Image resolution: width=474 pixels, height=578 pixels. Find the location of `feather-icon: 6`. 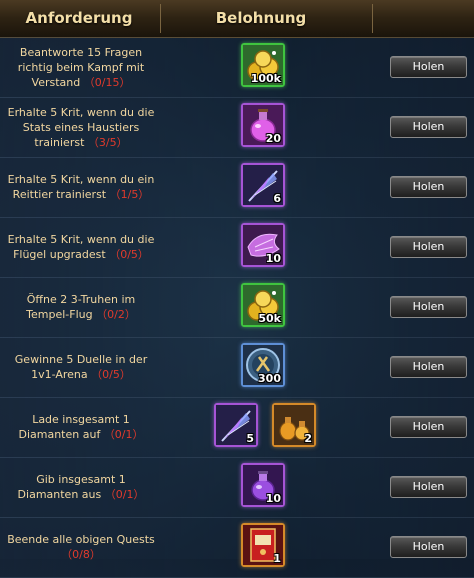

feather-icon: 6 is located at coordinates (263, 185).